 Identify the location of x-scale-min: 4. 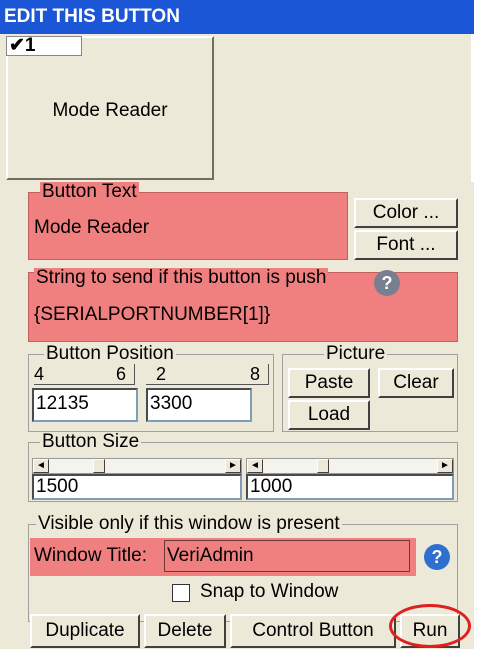
(39, 374).